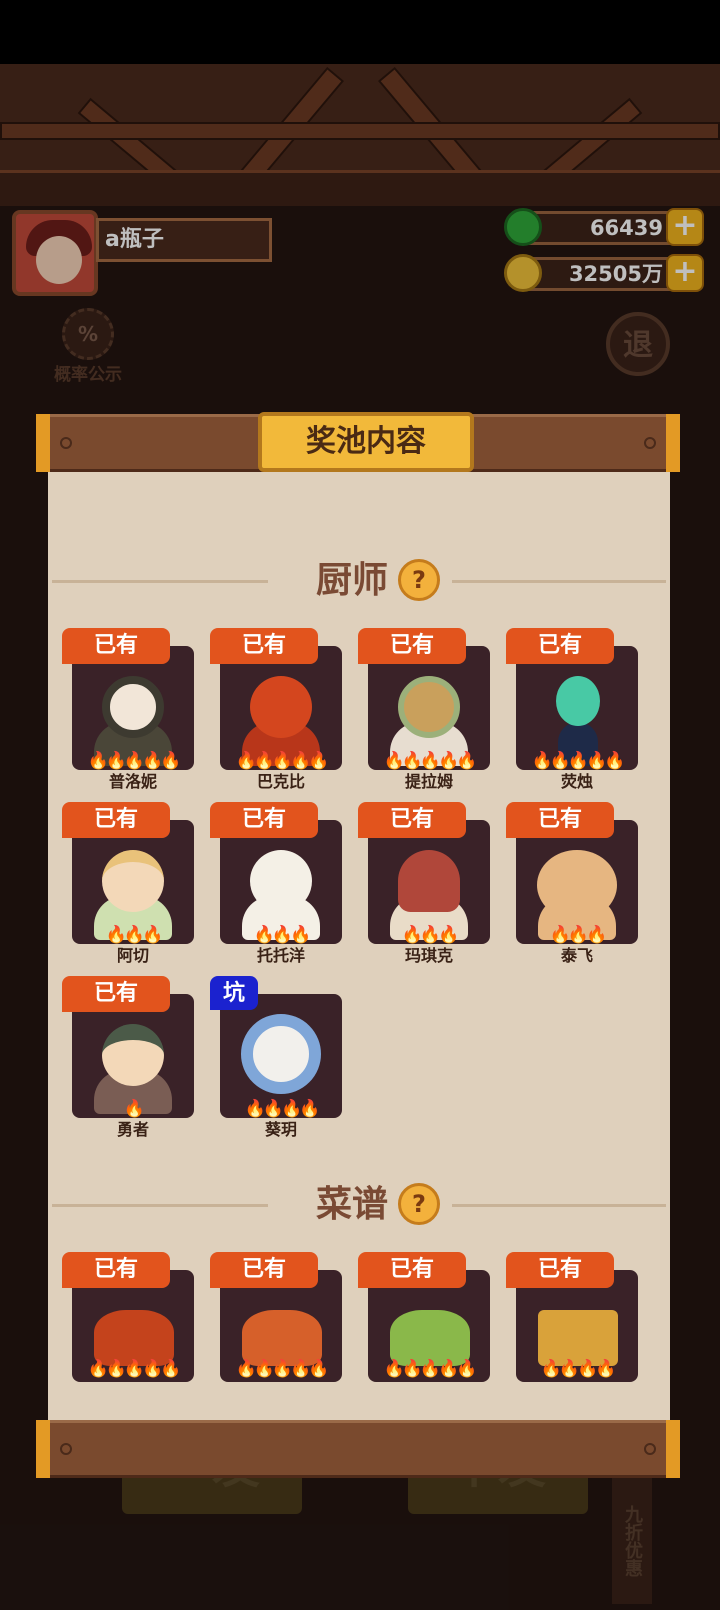  I want to click on section-header-chefs: 厨师 ?, so click(359, 581).